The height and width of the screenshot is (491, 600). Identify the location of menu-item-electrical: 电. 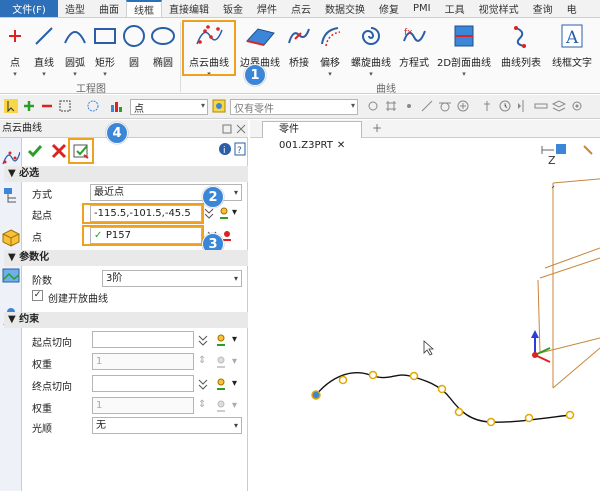
(572, 8).